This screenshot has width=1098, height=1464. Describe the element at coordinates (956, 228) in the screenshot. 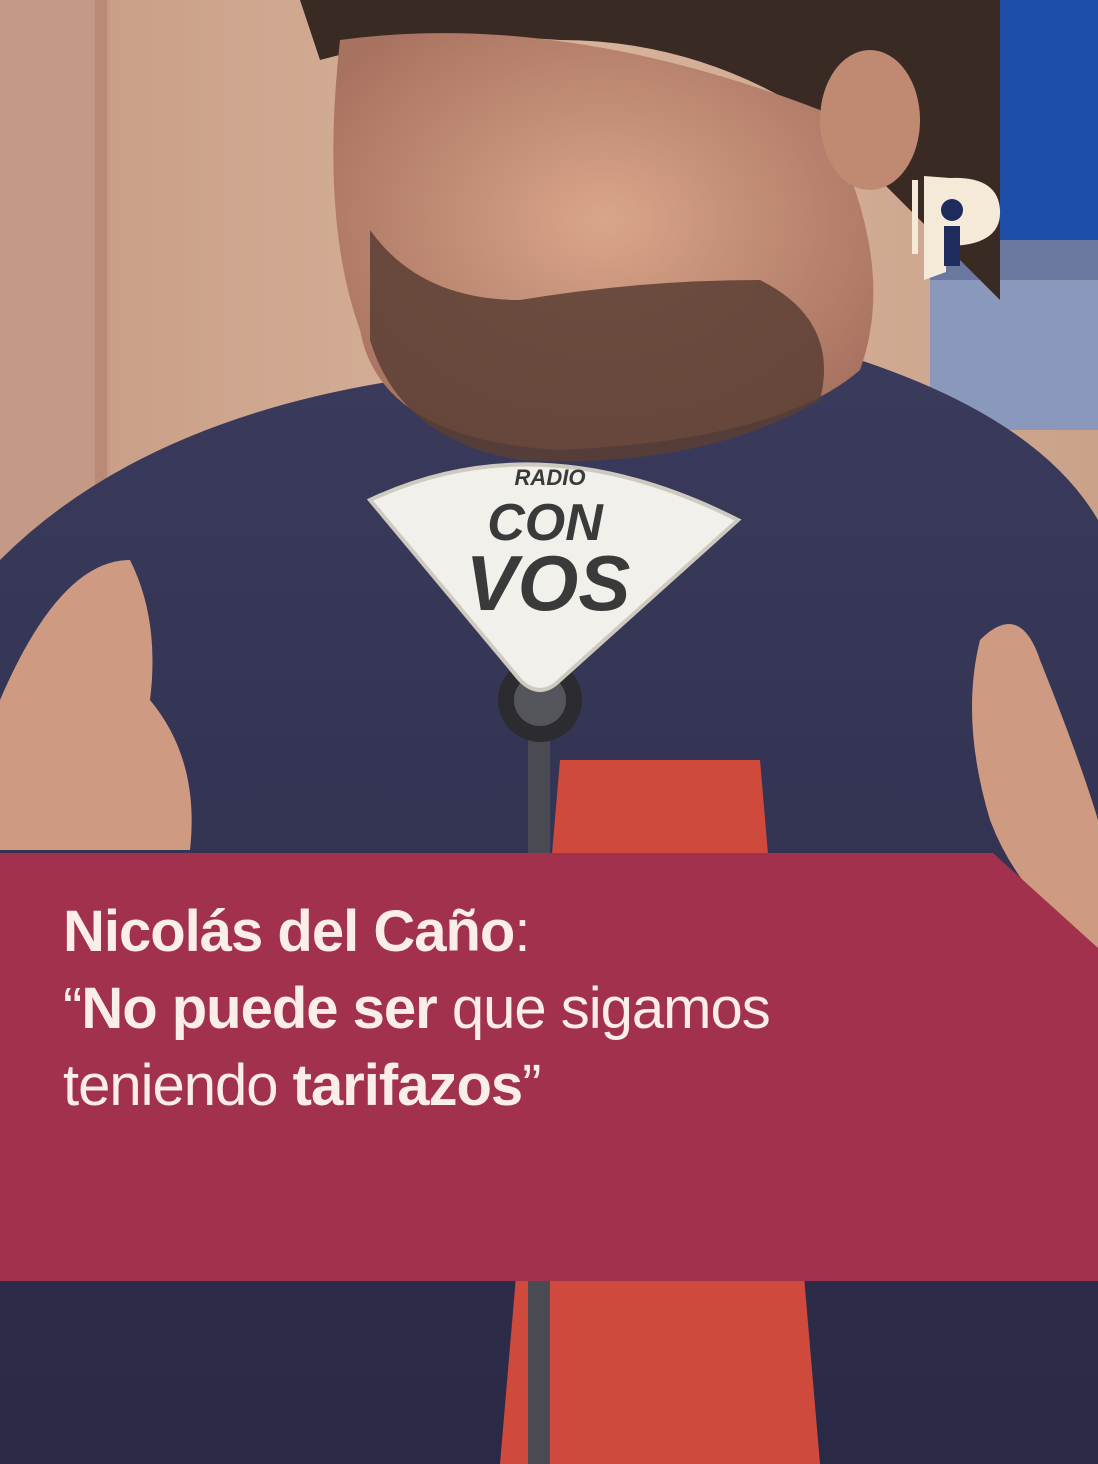

I see `brand-logo-icon` at that location.